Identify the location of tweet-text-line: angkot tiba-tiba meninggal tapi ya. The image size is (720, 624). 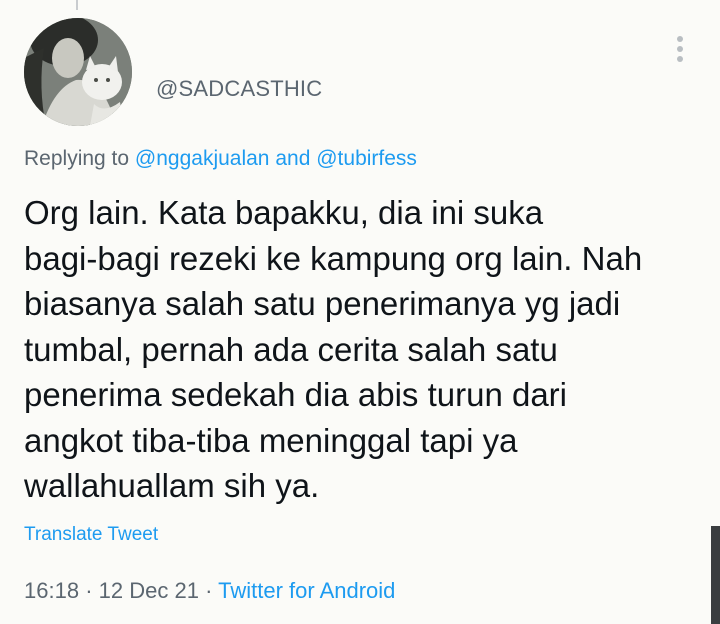
(271, 440).